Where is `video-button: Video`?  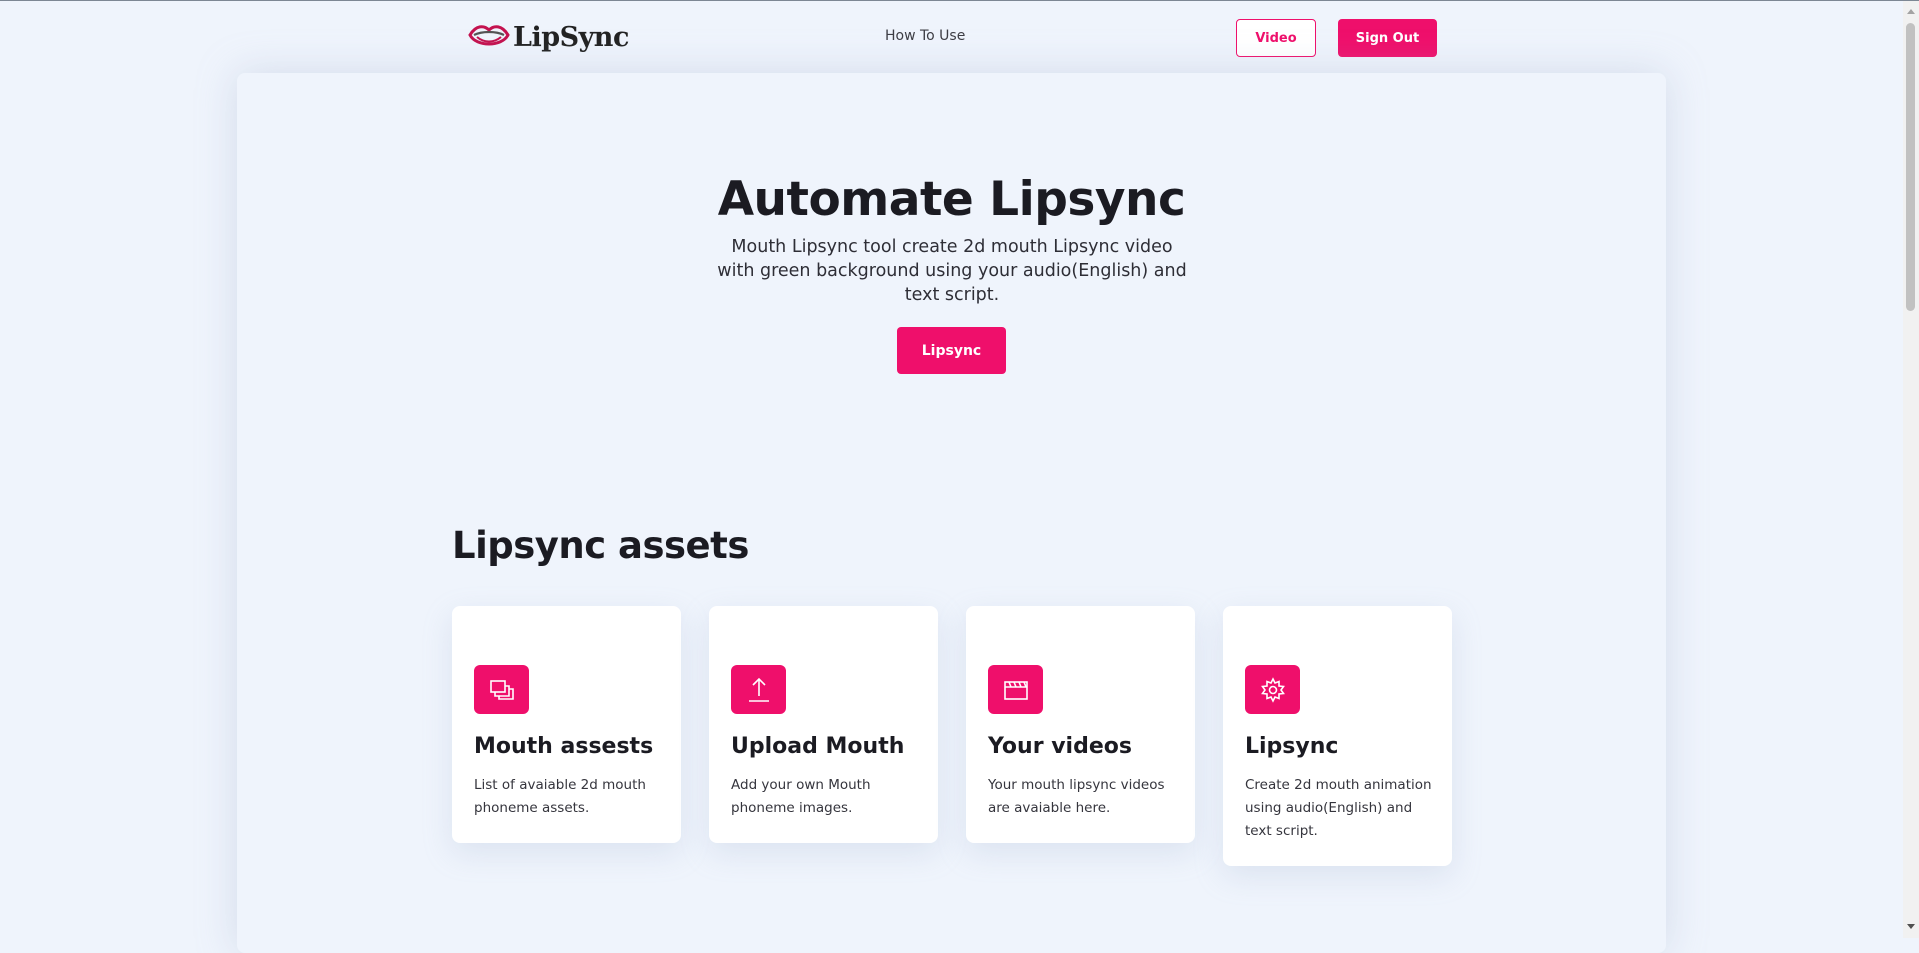 video-button: Video is located at coordinates (1276, 38).